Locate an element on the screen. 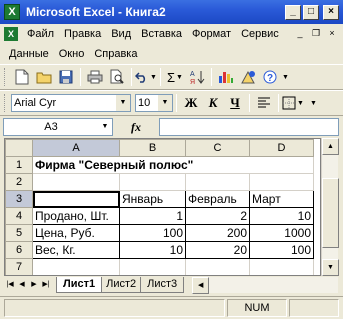 Image resolution: width=343 pixels, height=319 pixels. cell-d5: 1000 is located at coordinates (281, 233).